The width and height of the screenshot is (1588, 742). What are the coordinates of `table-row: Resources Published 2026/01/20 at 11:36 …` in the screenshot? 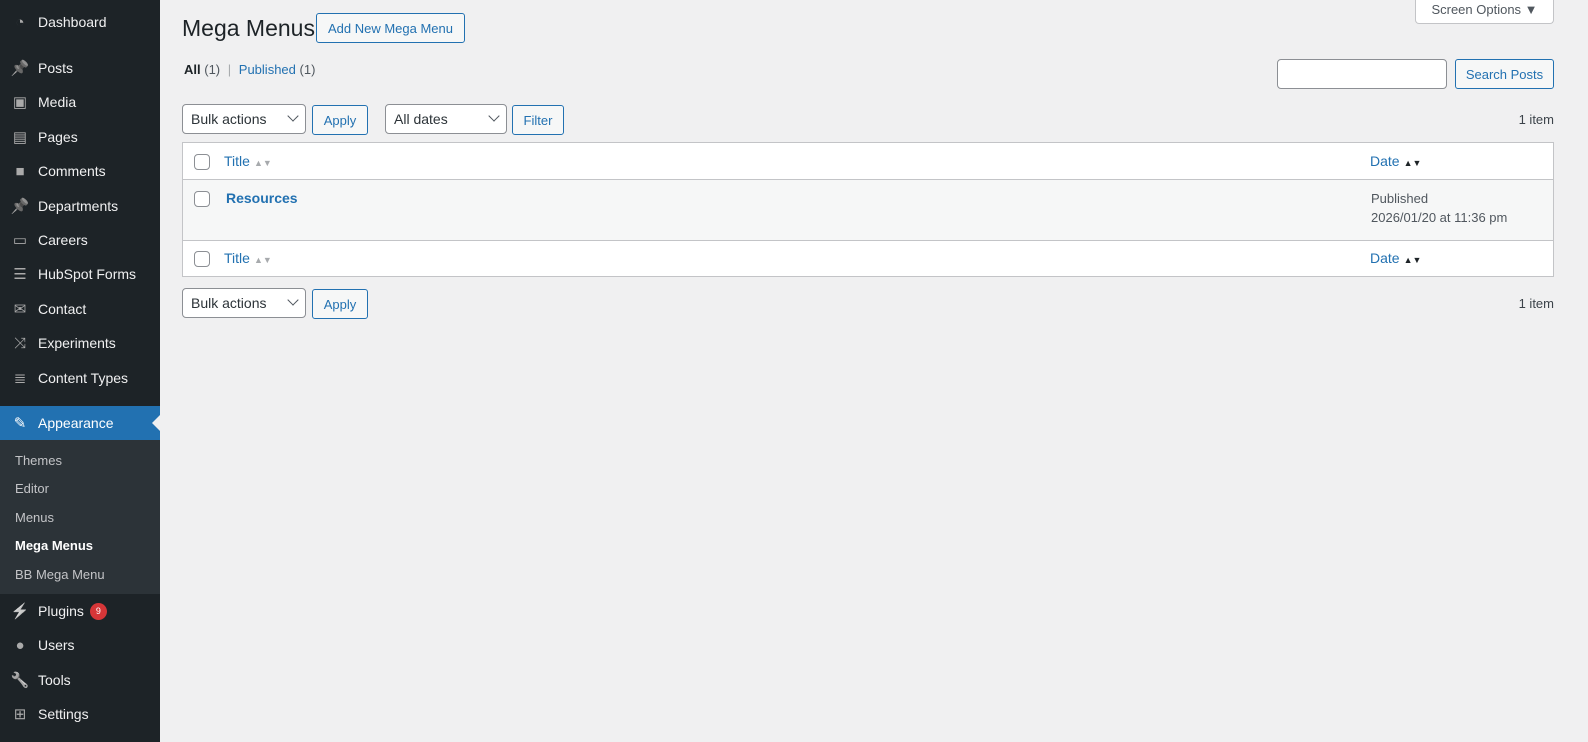 It's located at (868, 210).